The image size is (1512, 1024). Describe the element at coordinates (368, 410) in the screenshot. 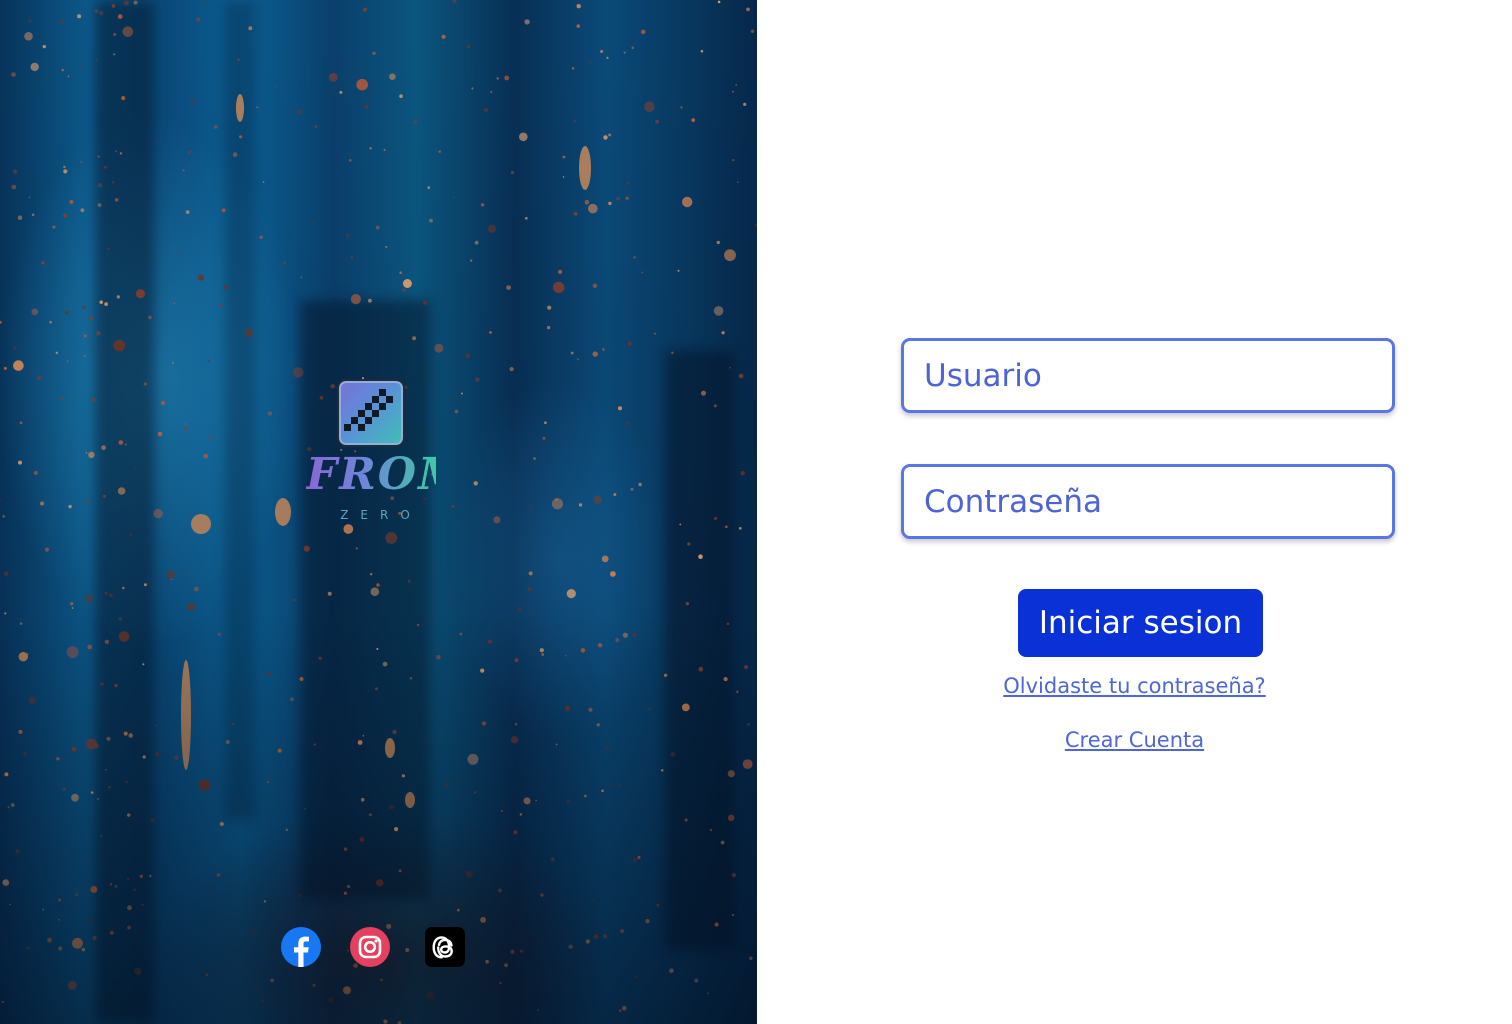

I see `checker-pattern` at that location.